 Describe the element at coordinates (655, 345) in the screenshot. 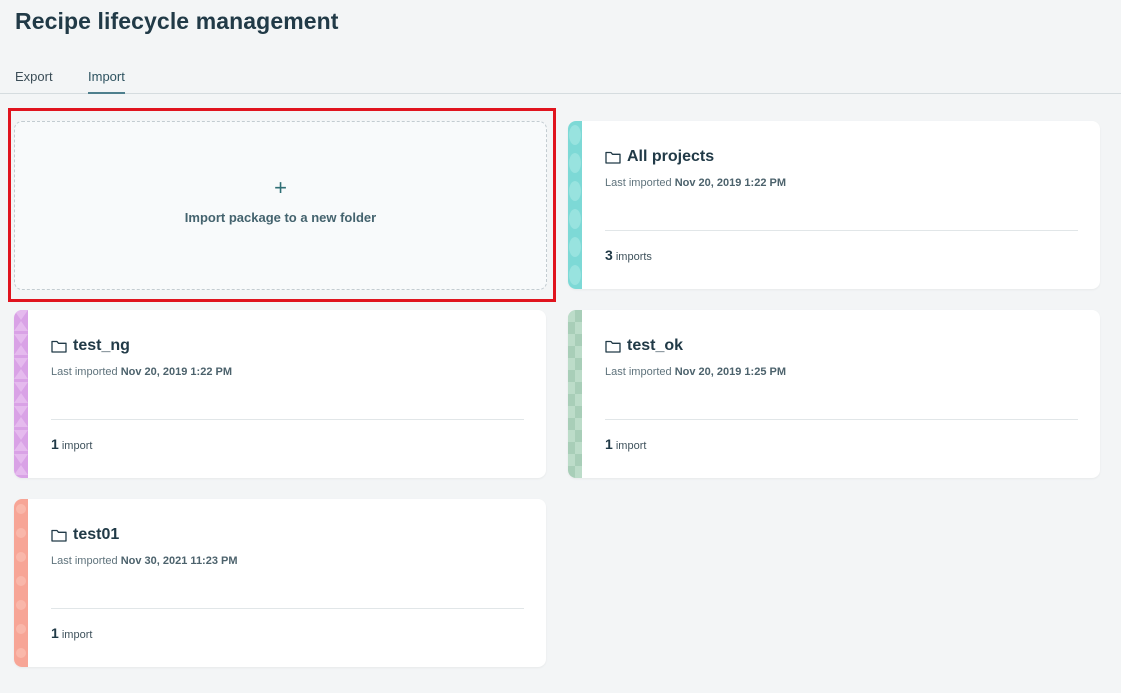

I see `folder-name: test_ok` at that location.